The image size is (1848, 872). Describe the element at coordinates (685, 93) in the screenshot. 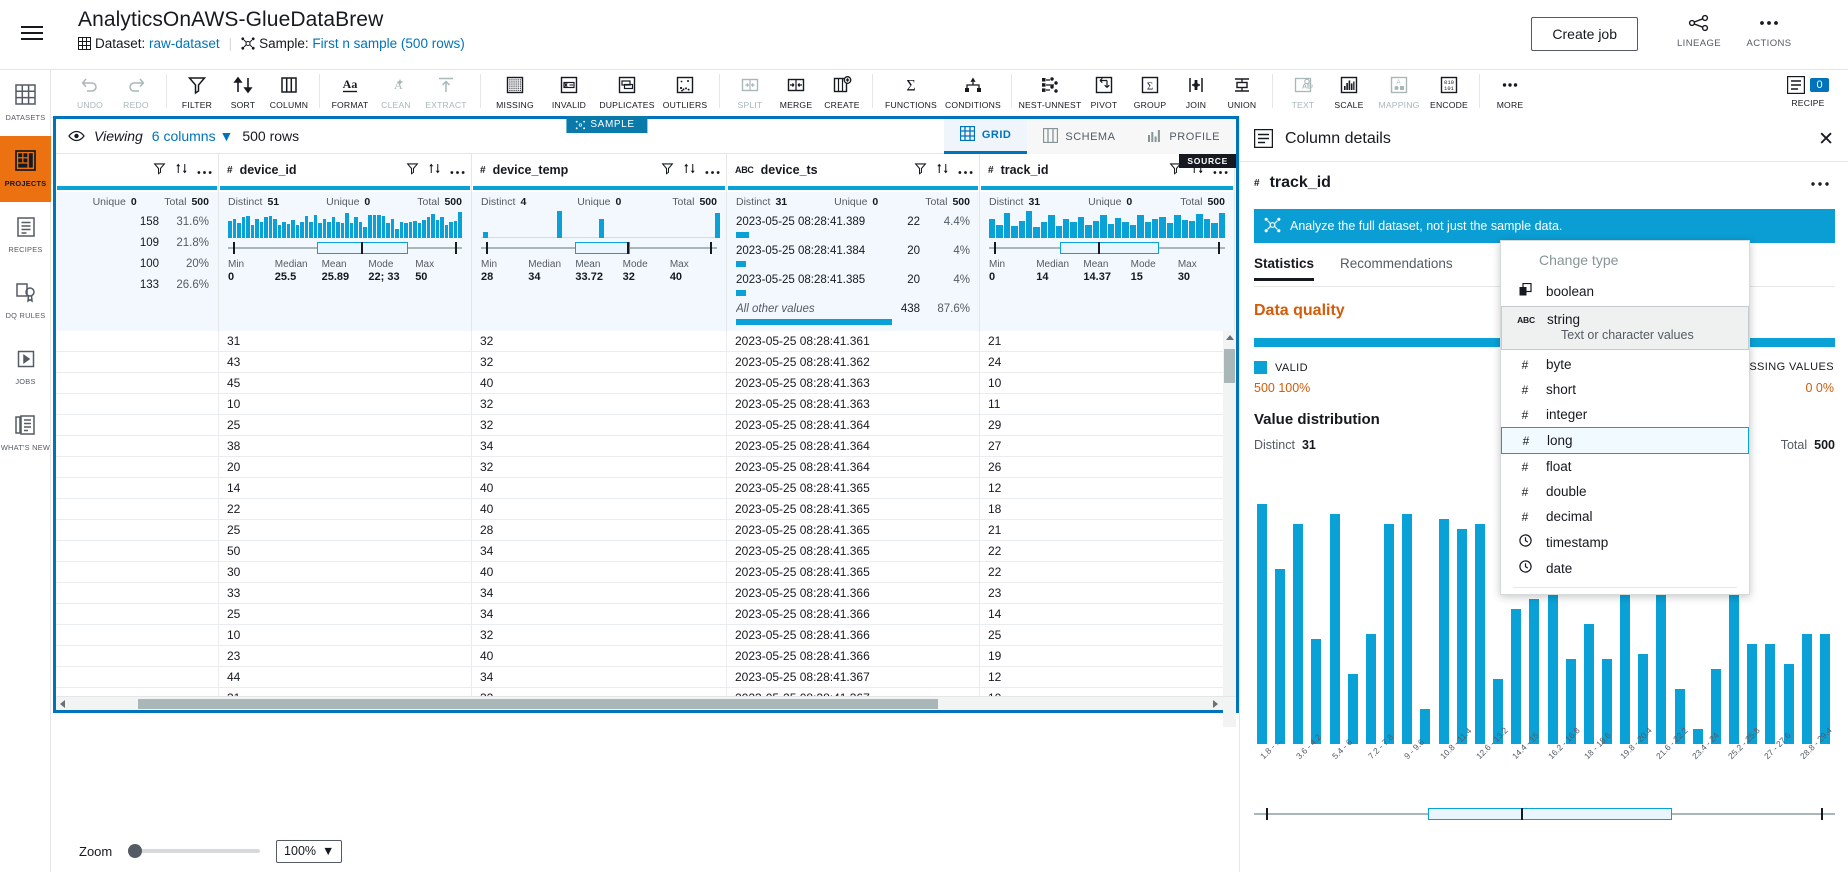

I see `toolbar-outliers-button: OUTLIERS` at that location.